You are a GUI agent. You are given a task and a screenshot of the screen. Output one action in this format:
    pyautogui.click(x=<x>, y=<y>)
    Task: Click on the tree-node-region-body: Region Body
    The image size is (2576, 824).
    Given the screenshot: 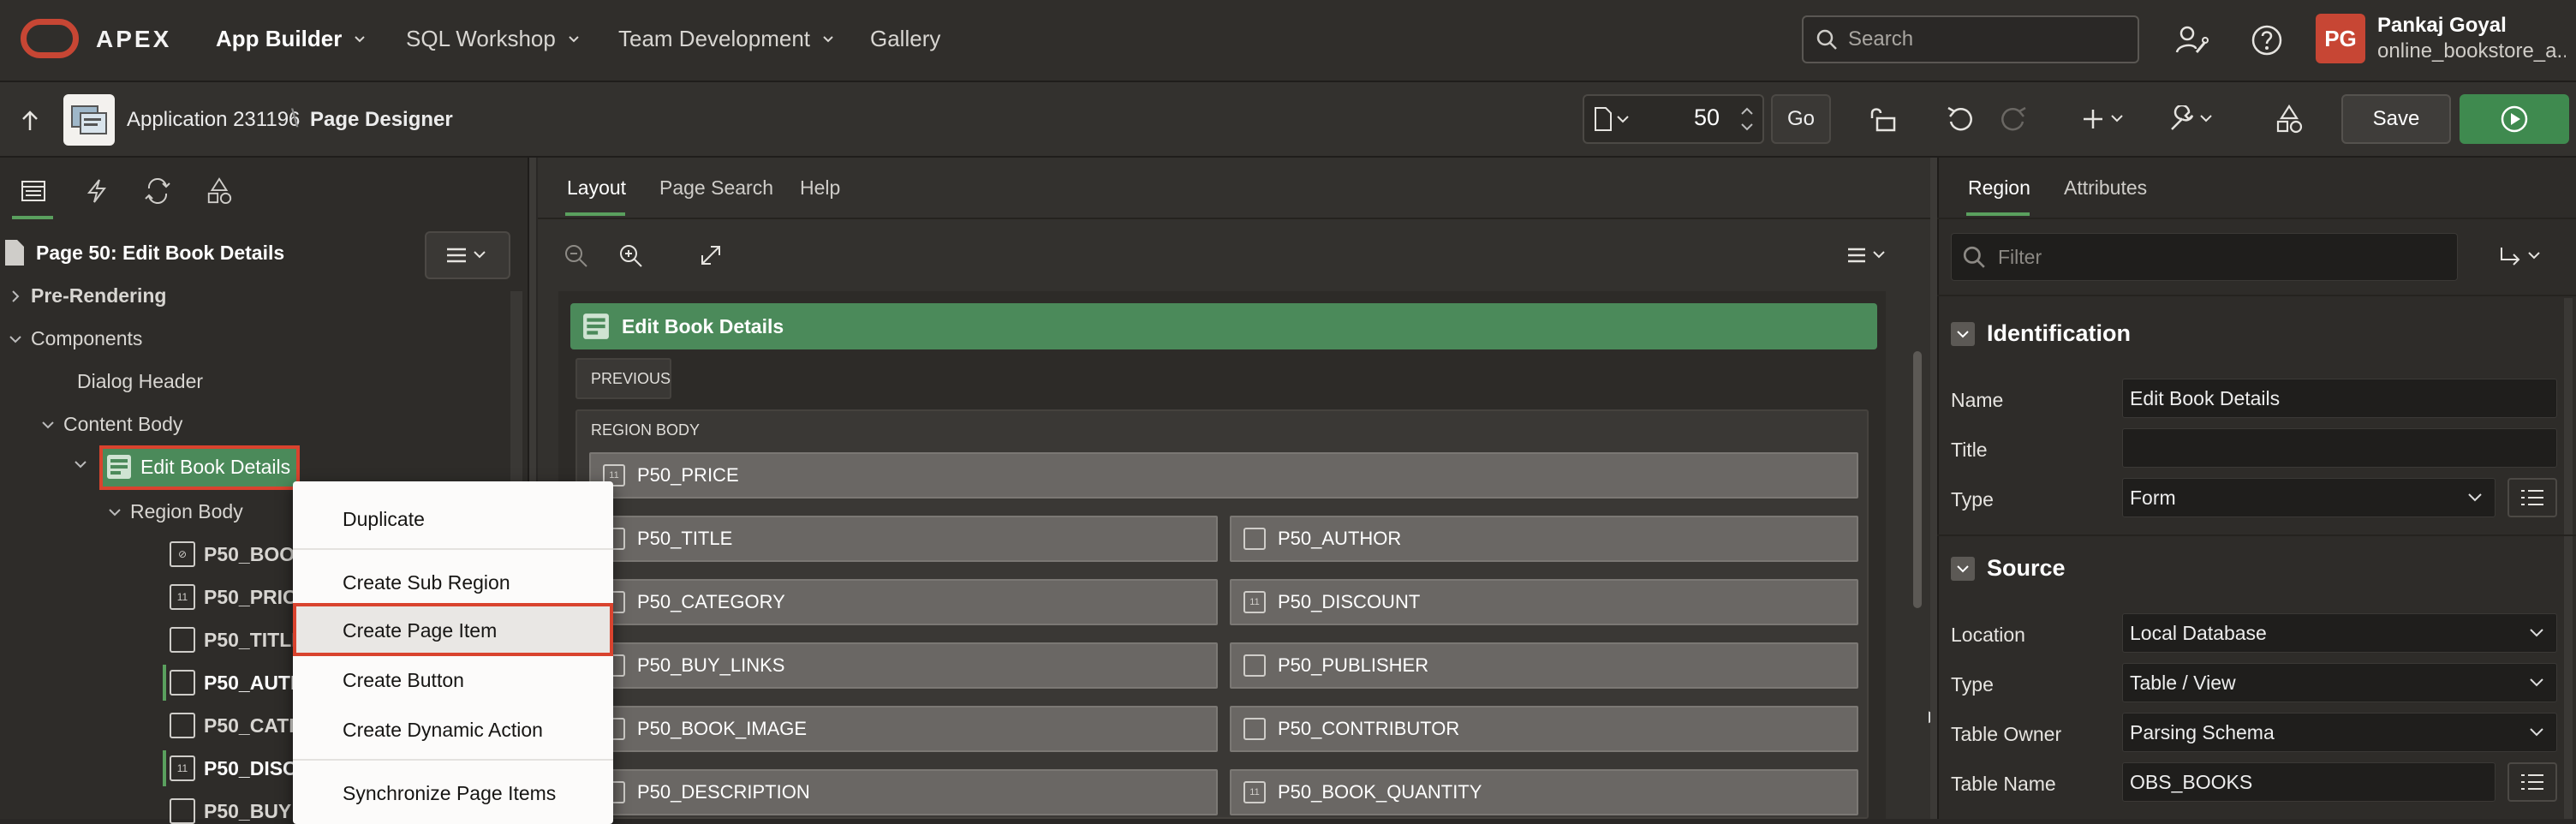 What is the action you would take?
    pyautogui.click(x=175, y=512)
    